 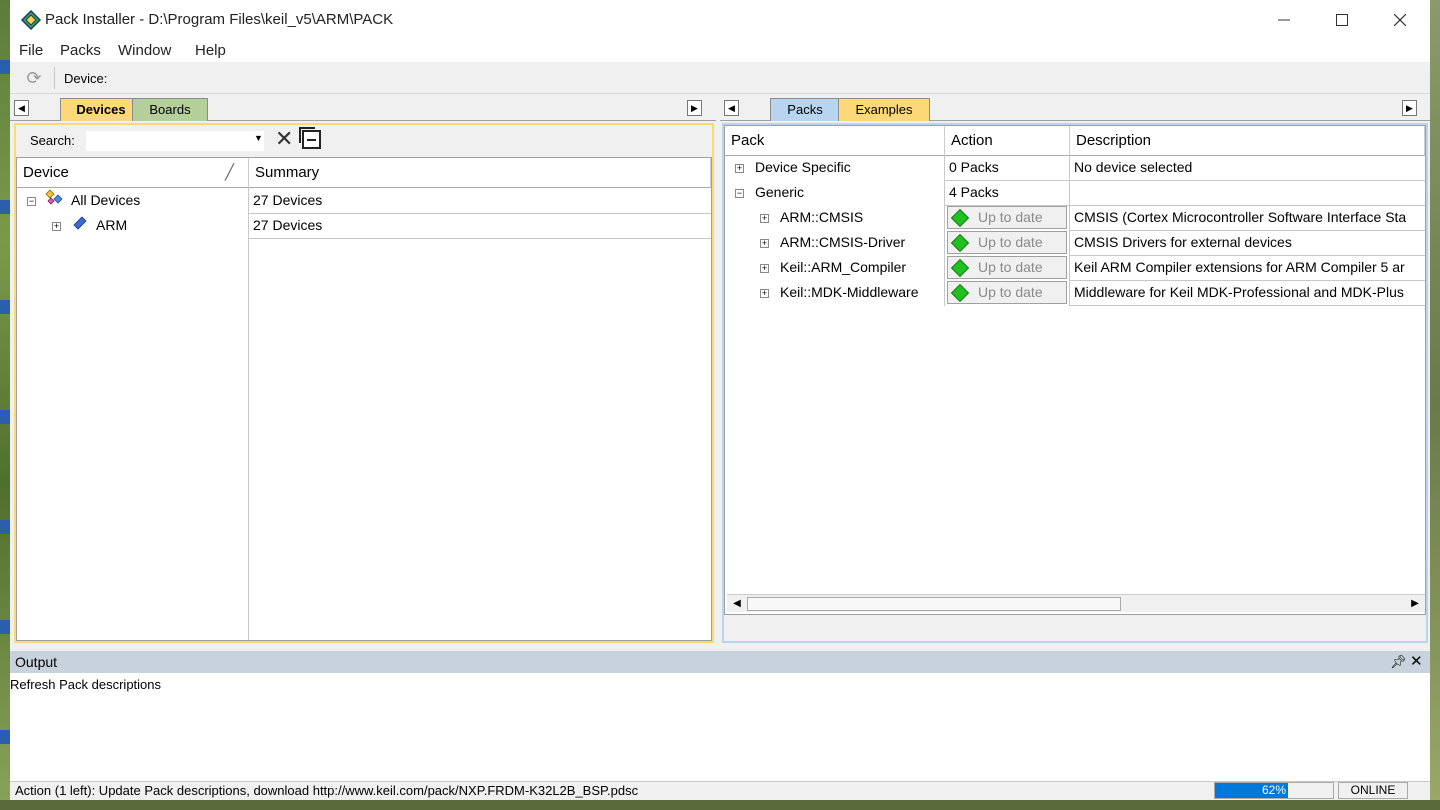 I want to click on arm-device-icon, so click(x=80, y=223).